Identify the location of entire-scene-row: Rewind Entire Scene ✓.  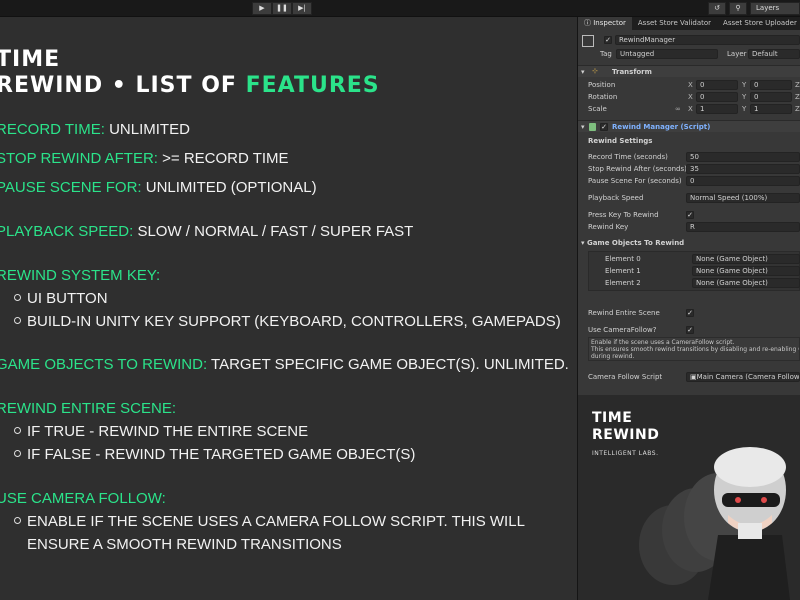
(689, 313).